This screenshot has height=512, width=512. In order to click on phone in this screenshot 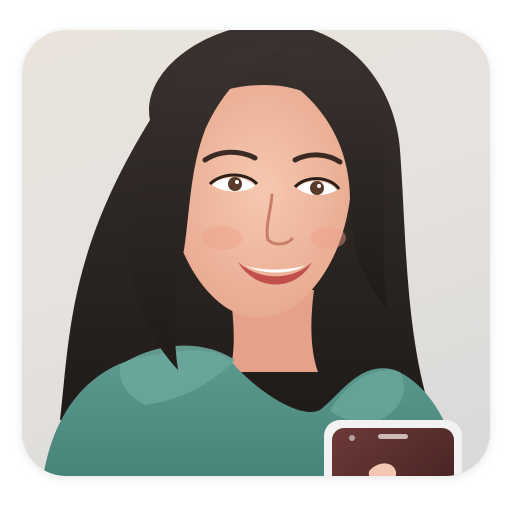, I will do `click(393, 448)`.